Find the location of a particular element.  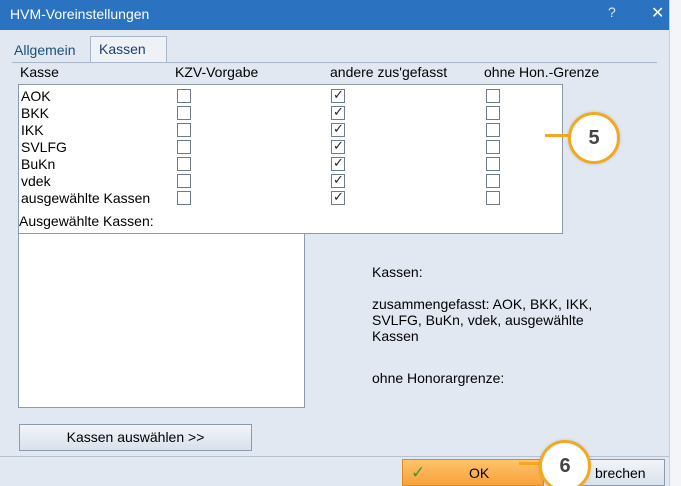

row-label-bukn: BuKn is located at coordinates (38, 164).